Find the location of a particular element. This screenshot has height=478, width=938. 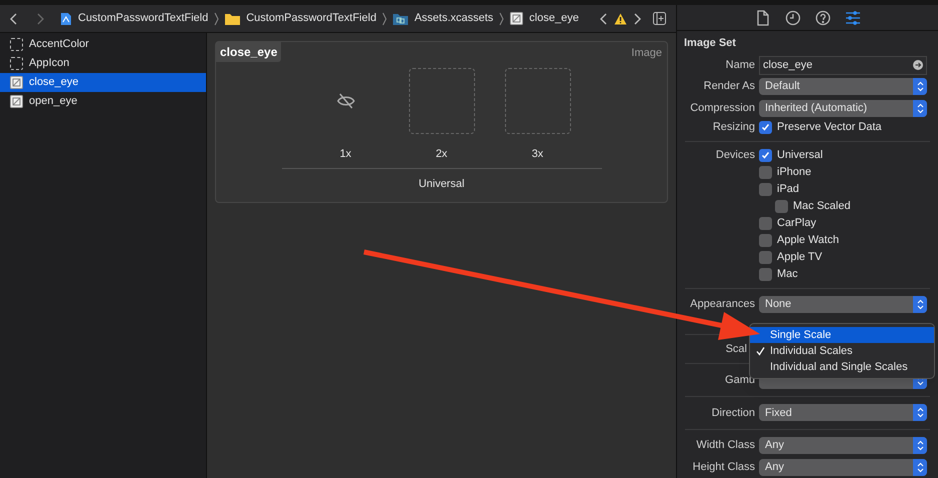

warning-icon is located at coordinates (620, 18).